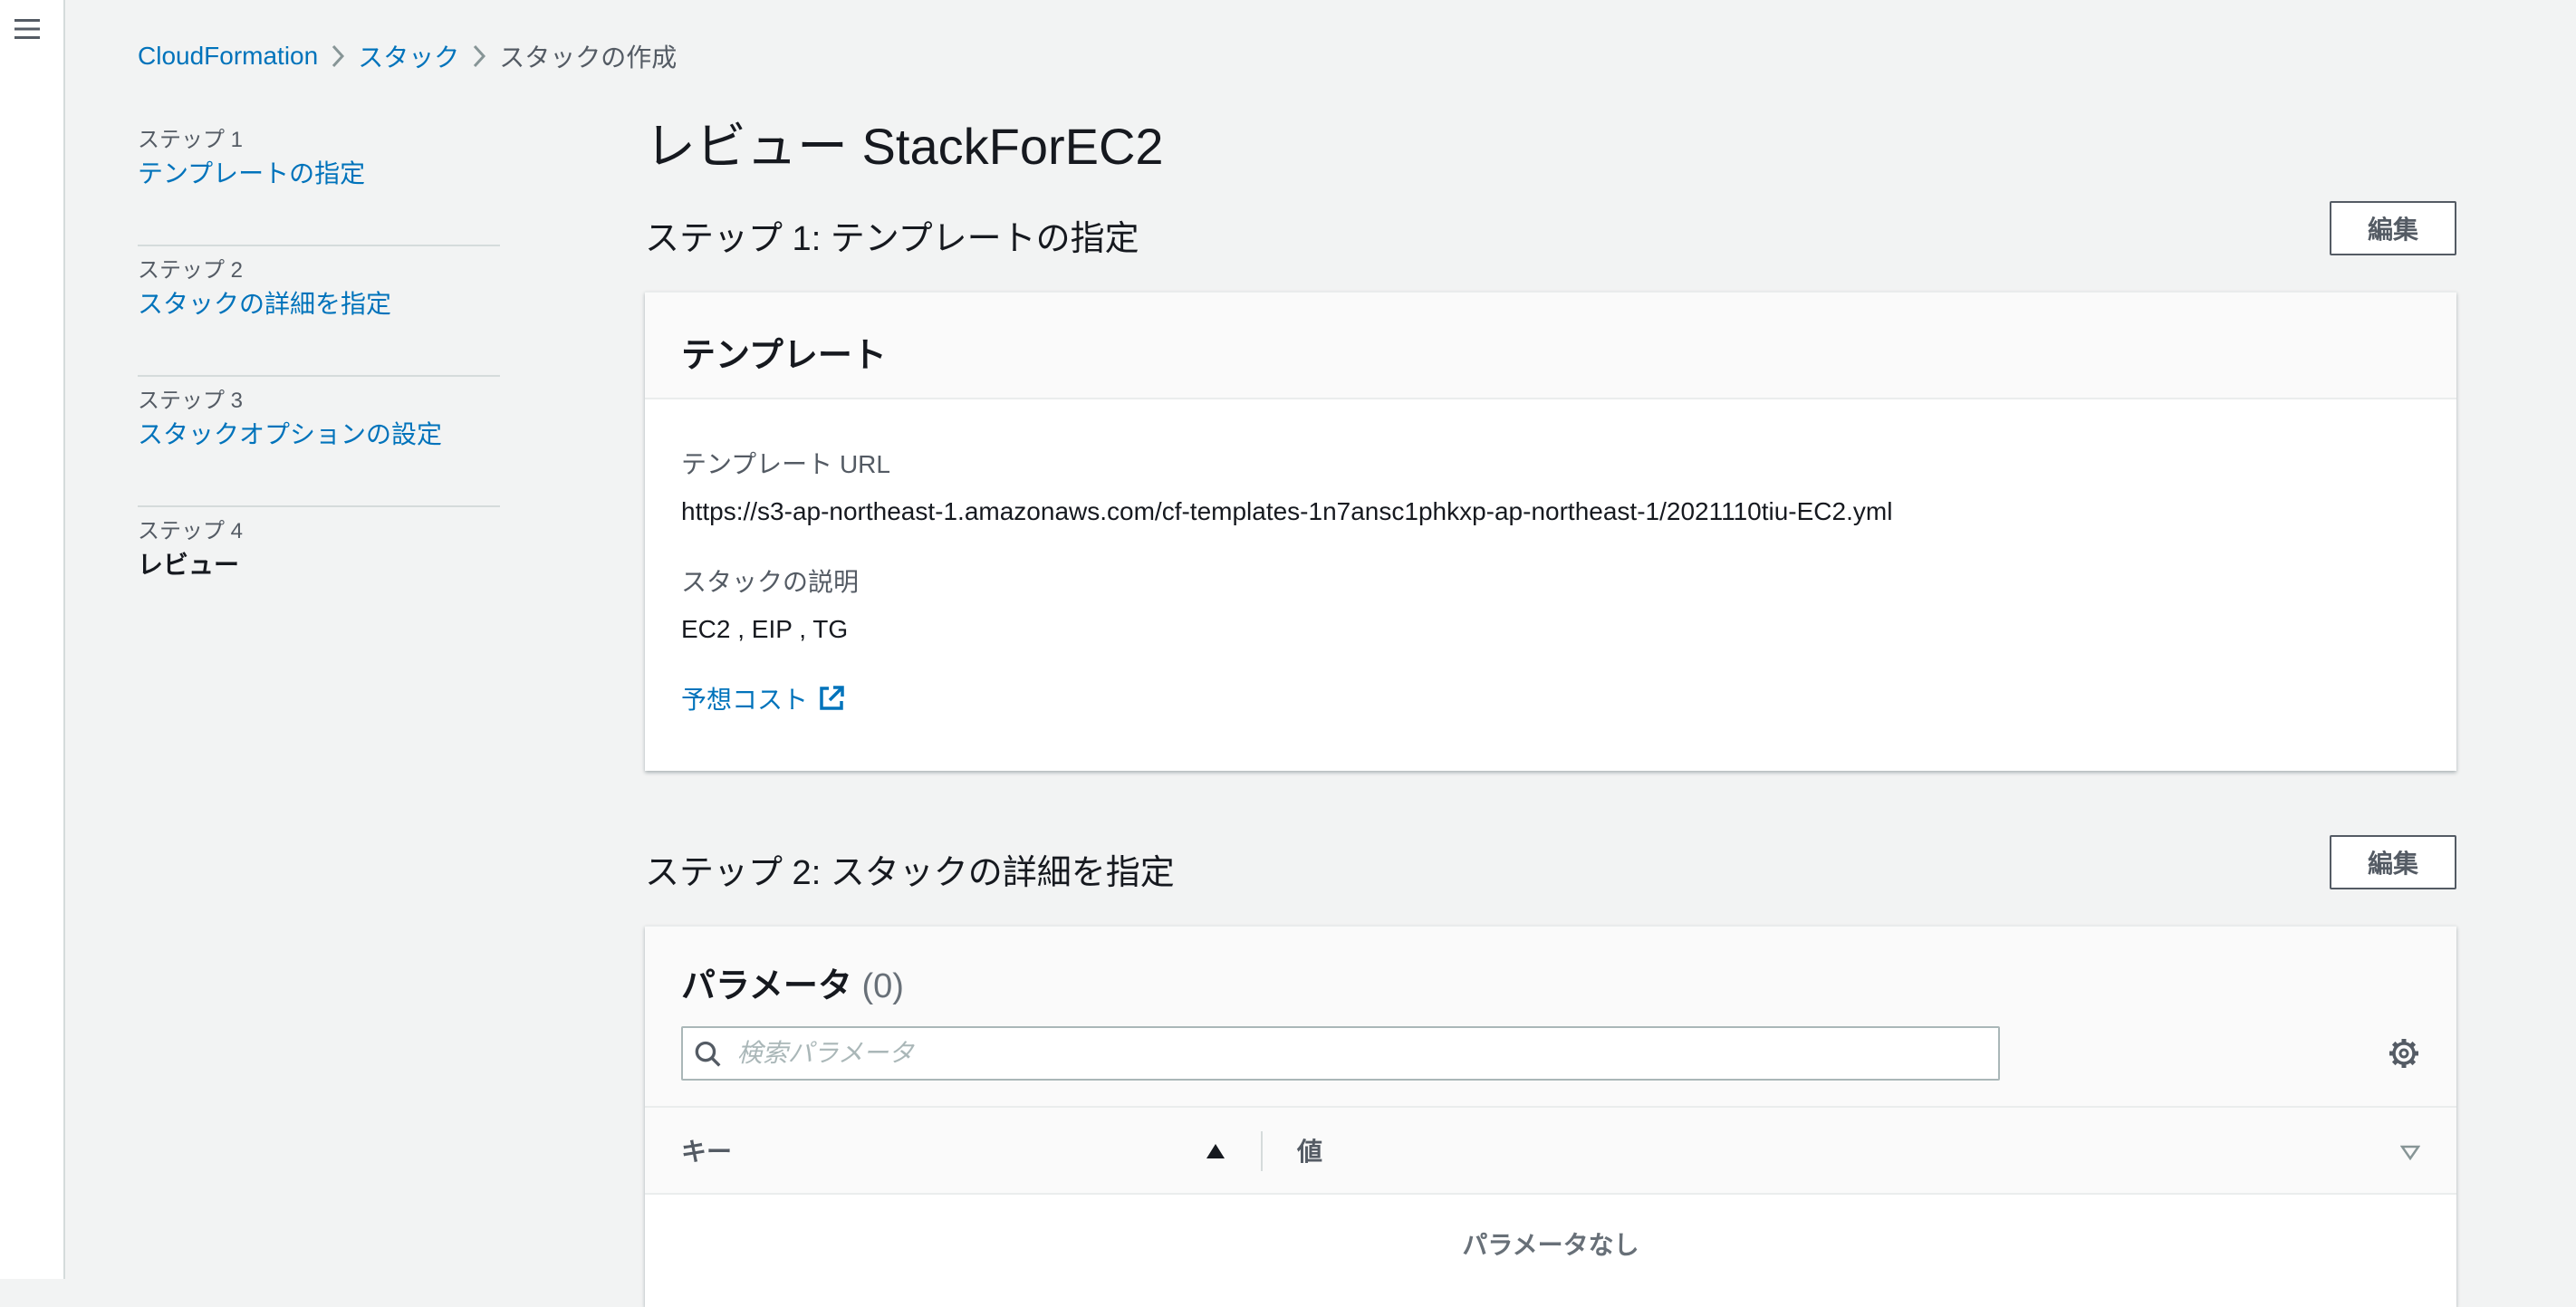 The height and width of the screenshot is (1307, 2576). What do you see at coordinates (904, 146) in the screenshot?
I see `page-title: レビュー StackForEC2` at bounding box center [904, 146].